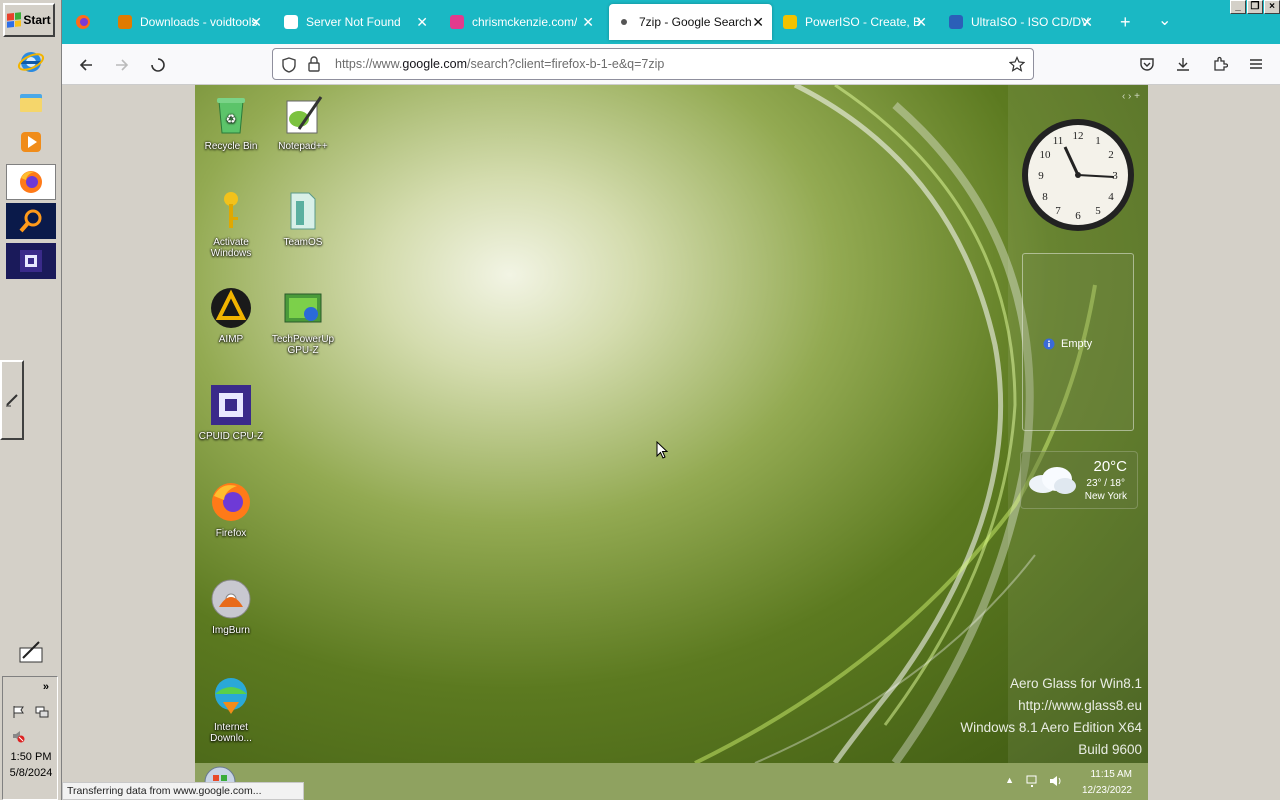  Describe the element at coordinates (31, 757) in the screenshot. I see `tray-time: 1:50 PM` at that location.